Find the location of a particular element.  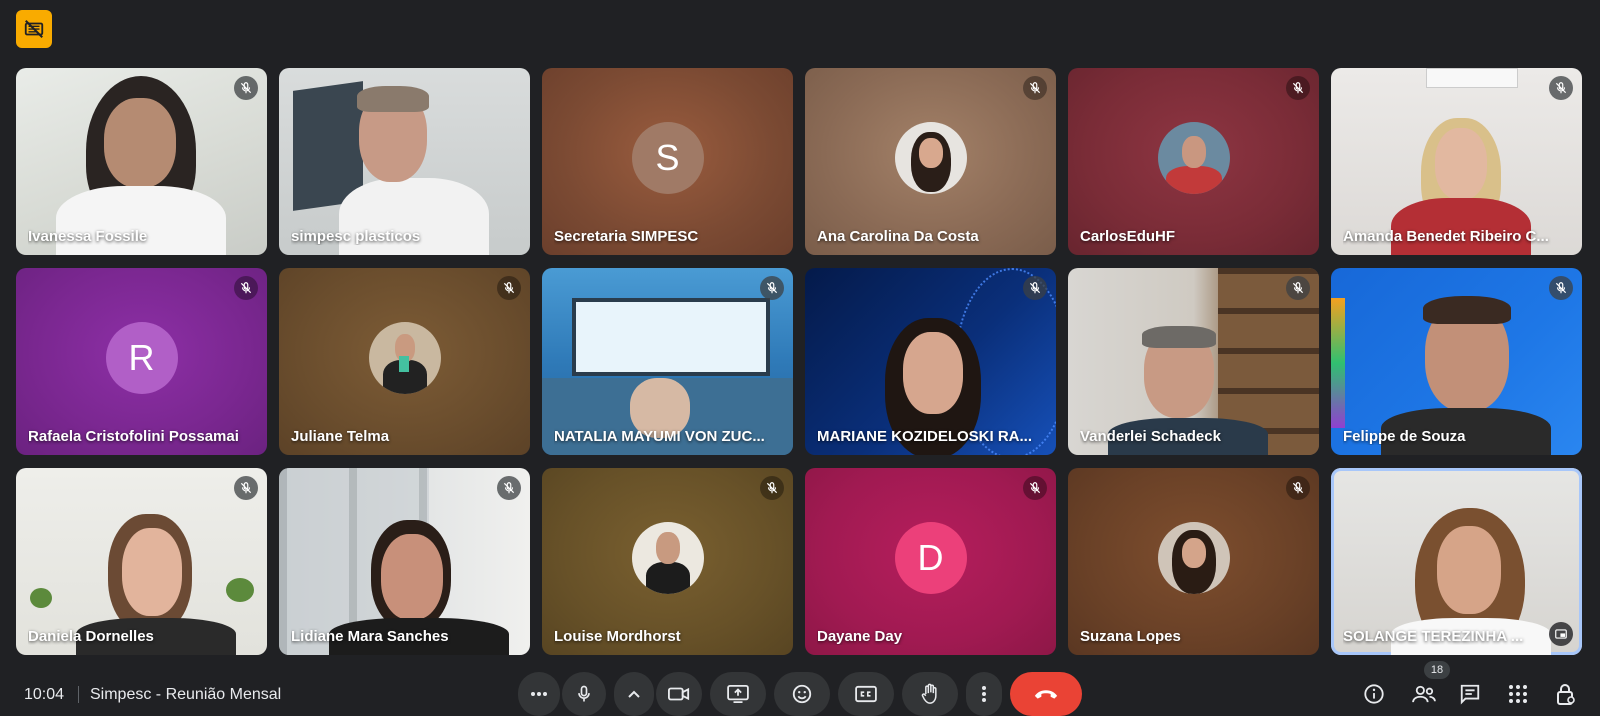

captions-button is located at coordinates (866, 694).